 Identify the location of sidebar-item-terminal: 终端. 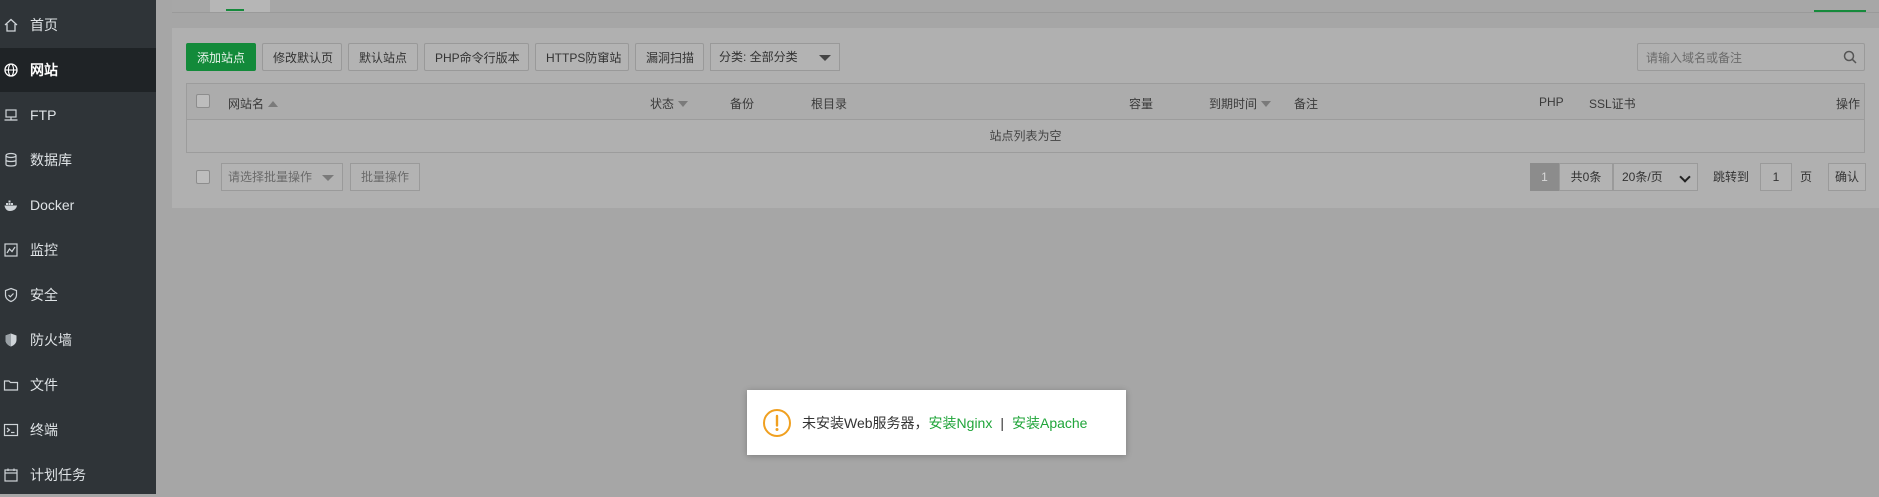
(78, 430).